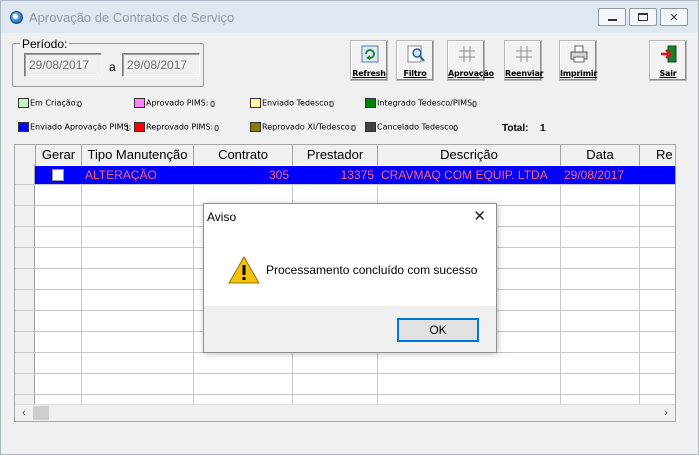 This screenshot has width=699, height=455. I want to click on refresh-icon, so click(370, 54).